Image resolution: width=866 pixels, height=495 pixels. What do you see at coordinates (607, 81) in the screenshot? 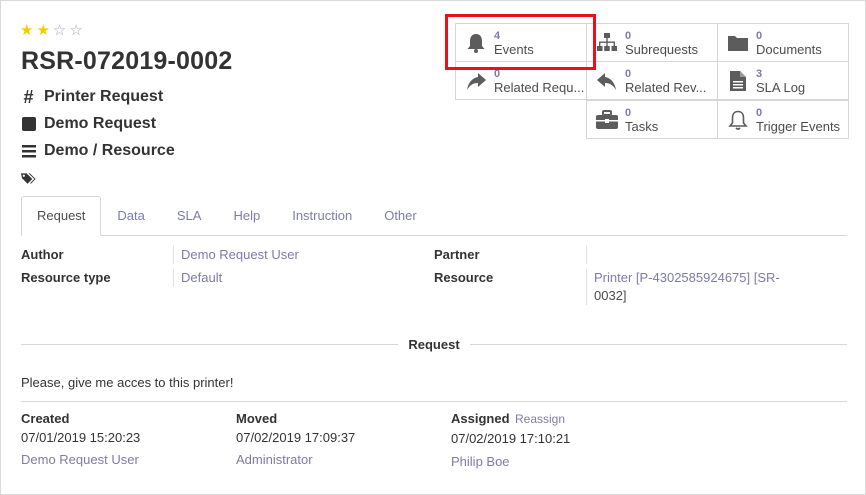
I see `reply-icon` at bounding box center [607, 81].